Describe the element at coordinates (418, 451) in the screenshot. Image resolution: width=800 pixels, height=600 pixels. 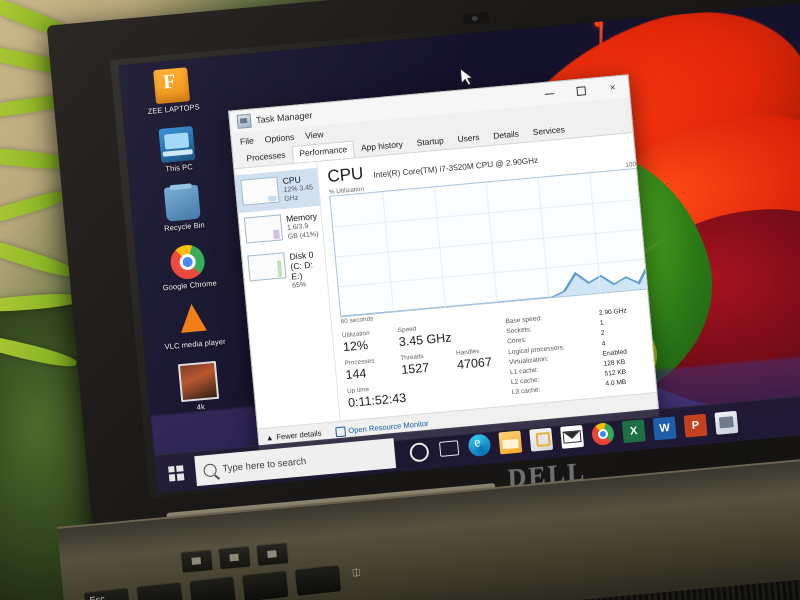
I see `cortana-icon` at that location.